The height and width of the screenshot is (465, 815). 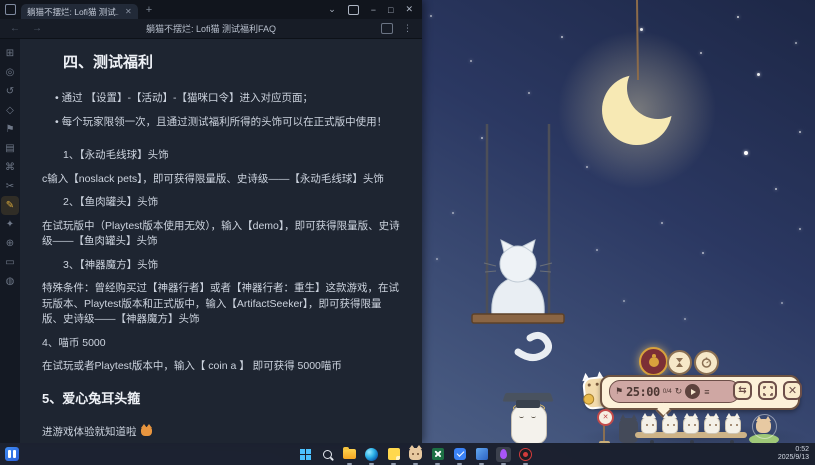 What do you see at coordinates (637, 72) in the screenshot?
I see `moon` at bounding box center [637, 72].